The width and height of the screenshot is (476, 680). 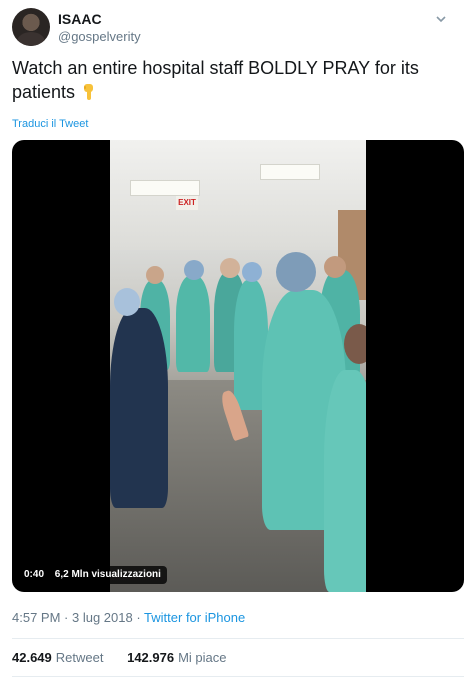 What do you see at coordinates (345, 481) in the screenshot?
I see `staff-figure-front` at bounding box center [345, 481].